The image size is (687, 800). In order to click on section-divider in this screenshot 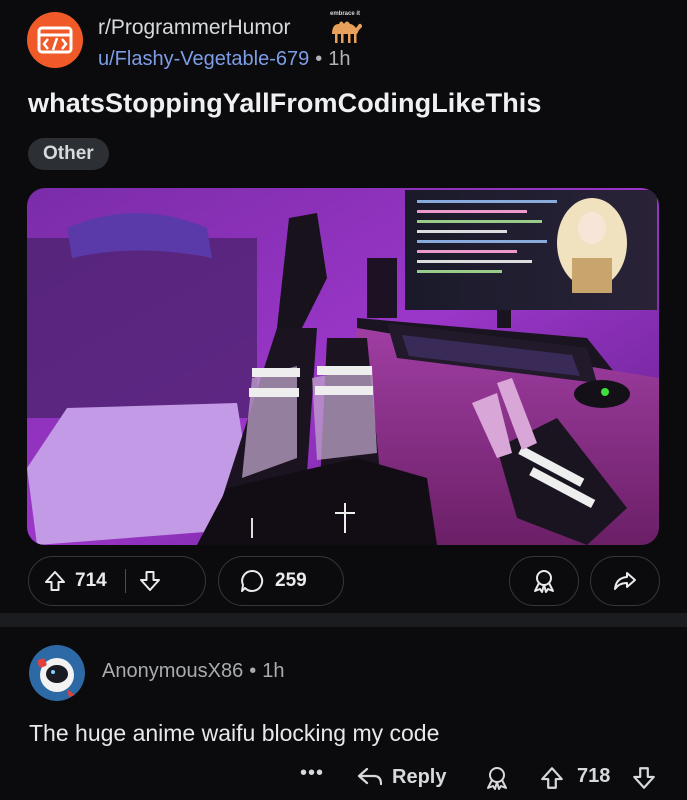, I will do `click(343, 620)`.